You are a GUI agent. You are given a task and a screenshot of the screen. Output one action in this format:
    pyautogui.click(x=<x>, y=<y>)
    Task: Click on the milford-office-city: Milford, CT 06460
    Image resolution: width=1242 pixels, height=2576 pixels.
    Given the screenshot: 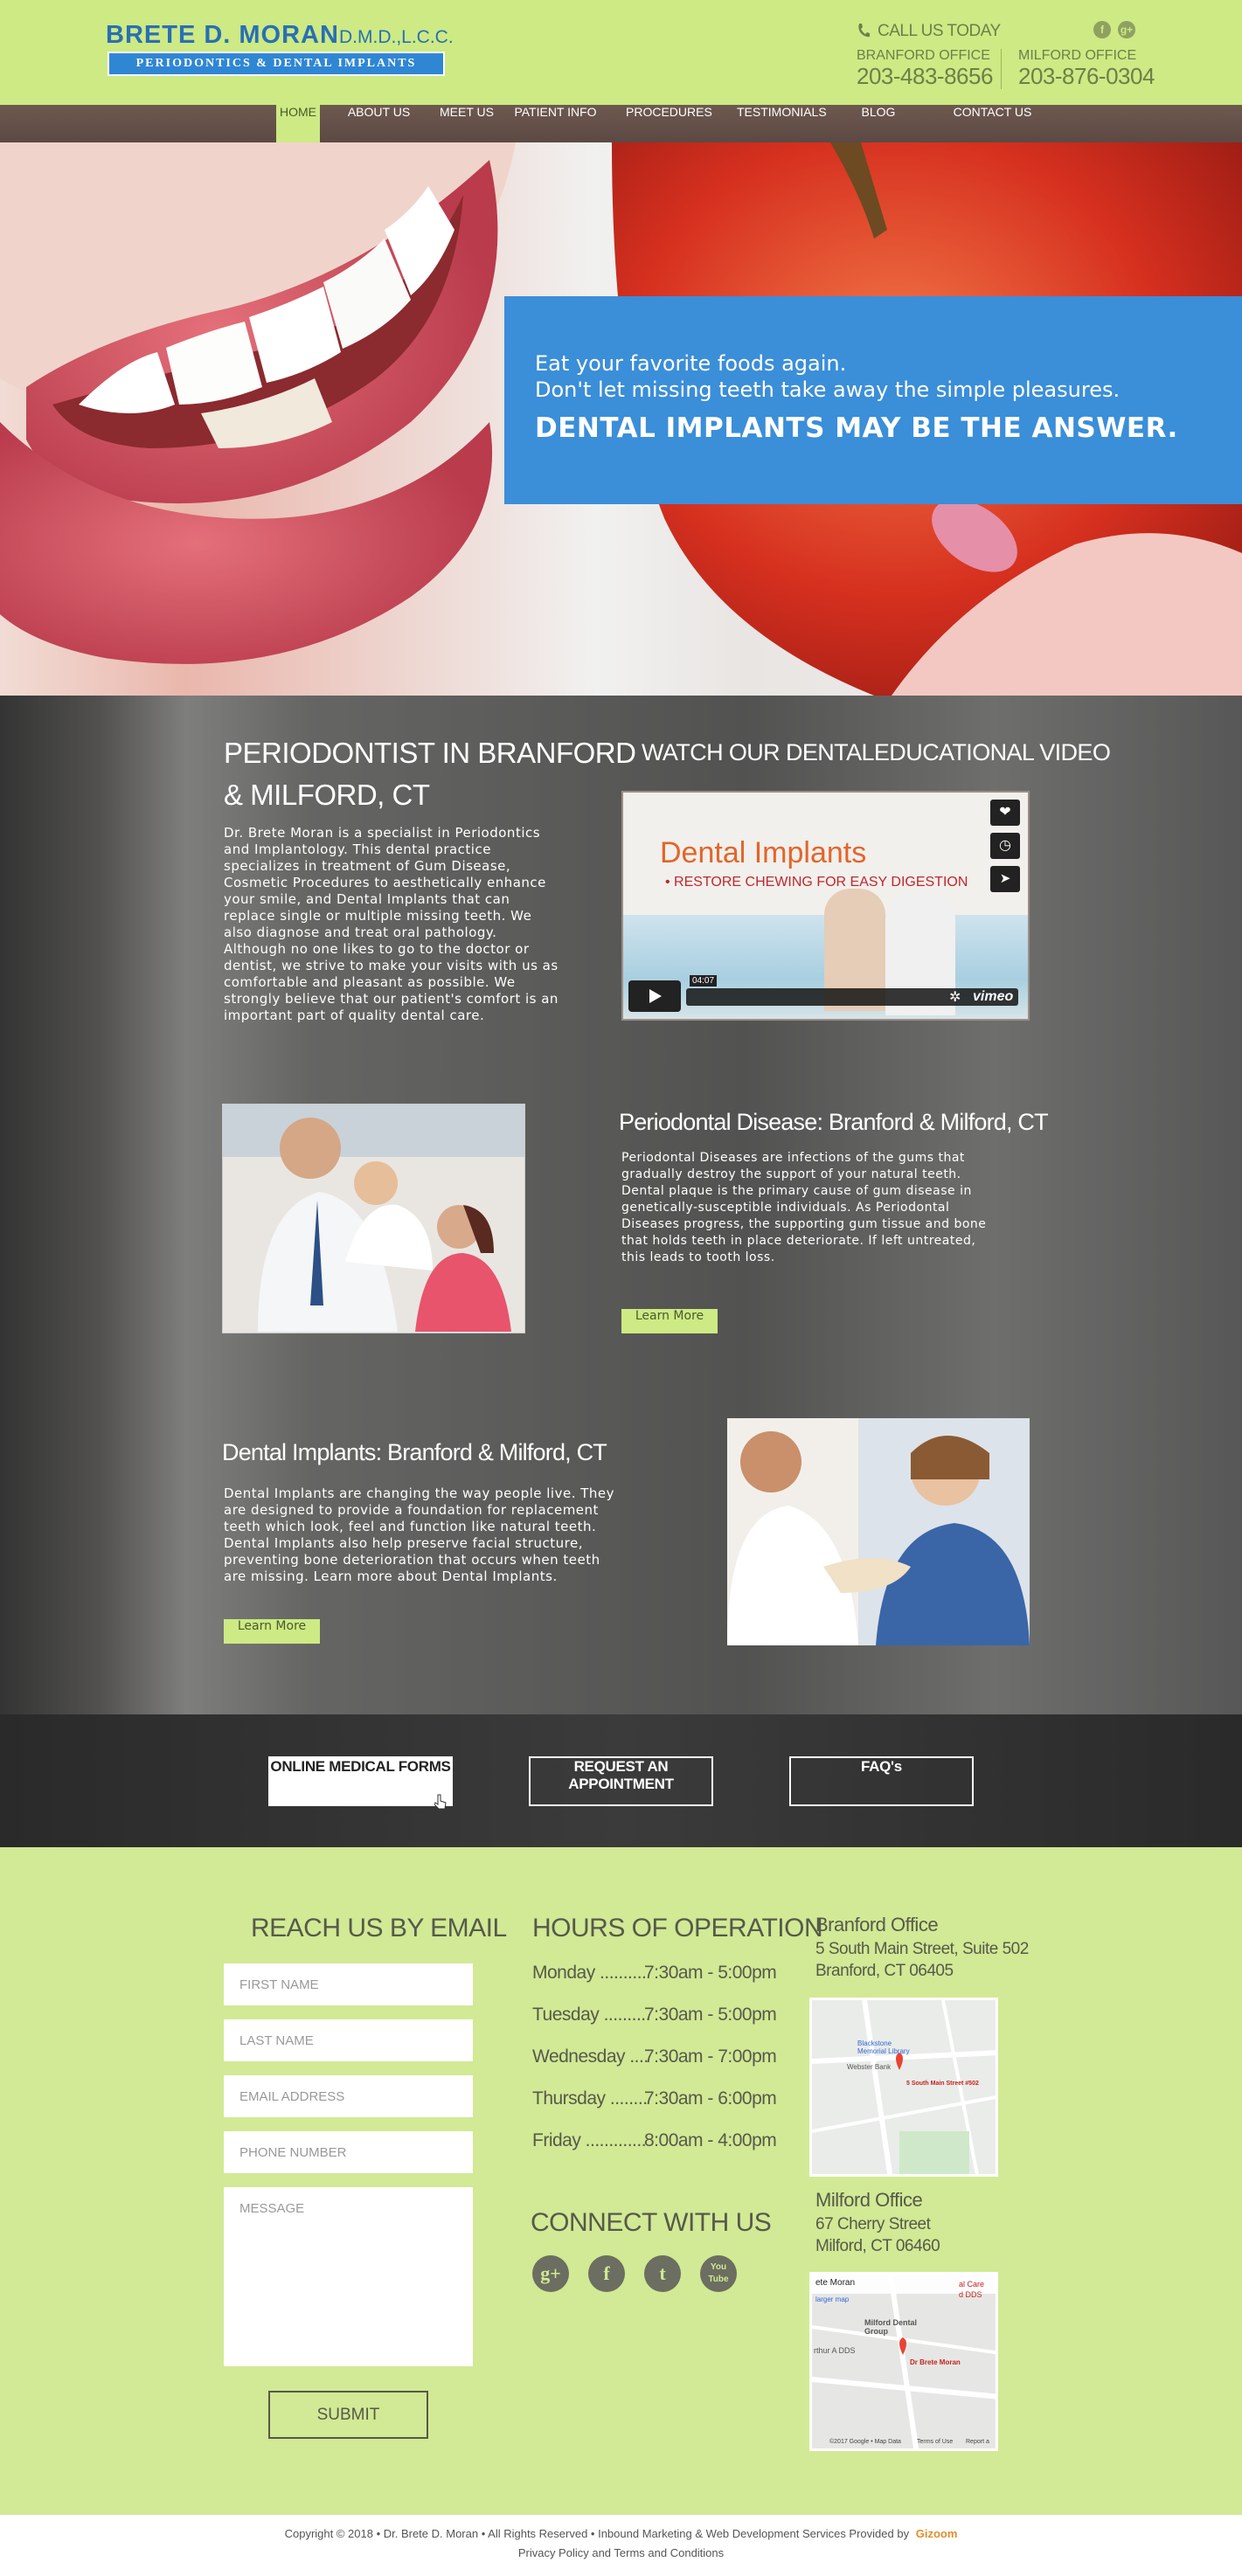 What is the action you would take?
    pyautogui.click(x=877, y=2246)
    